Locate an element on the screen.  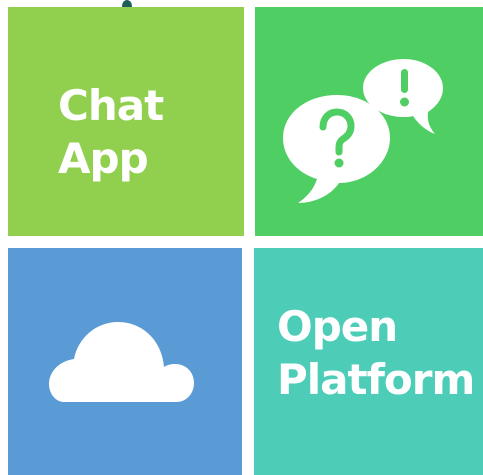
chat-app-title-line2: App is located at coordinates (103, 158).